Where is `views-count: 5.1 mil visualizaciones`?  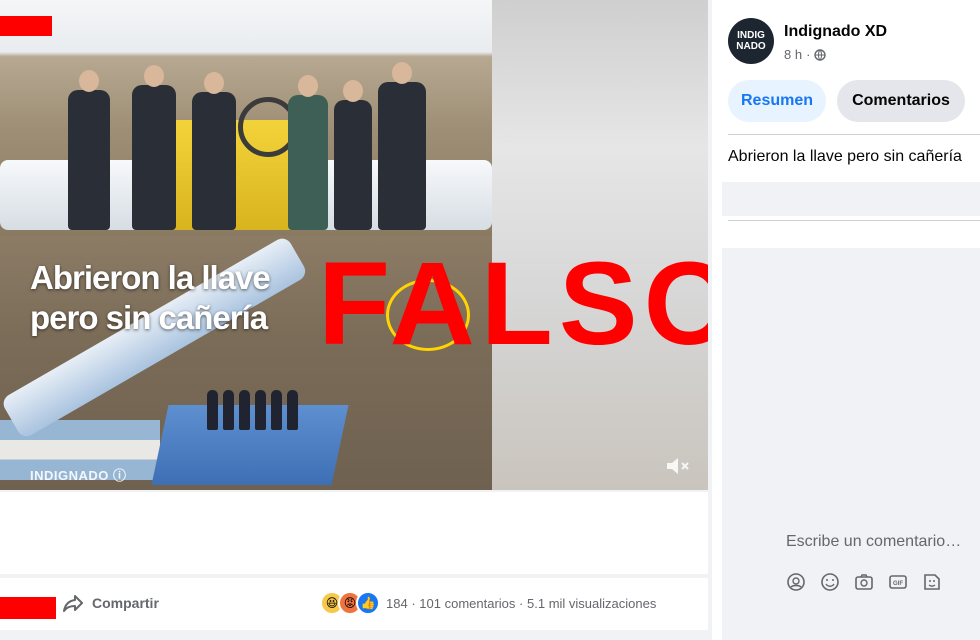
views-count: 5.1 mil visualizaciones is located at coordinates (592, 603).